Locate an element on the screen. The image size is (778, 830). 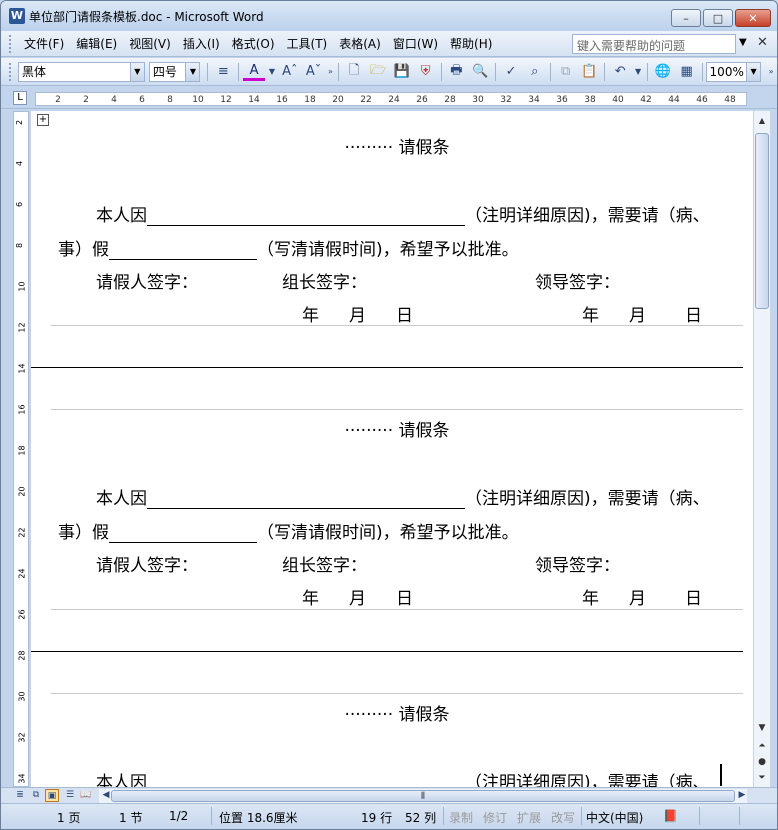
toolbar-options-icon: » is located at coordinates (330, 72).